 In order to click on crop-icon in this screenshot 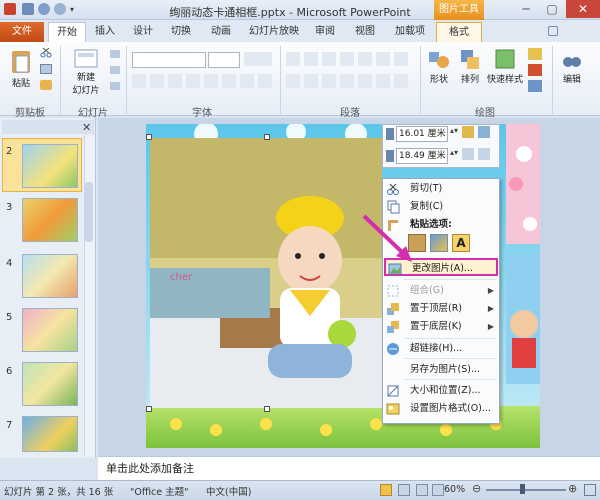, I will do `click(468, 154)`.